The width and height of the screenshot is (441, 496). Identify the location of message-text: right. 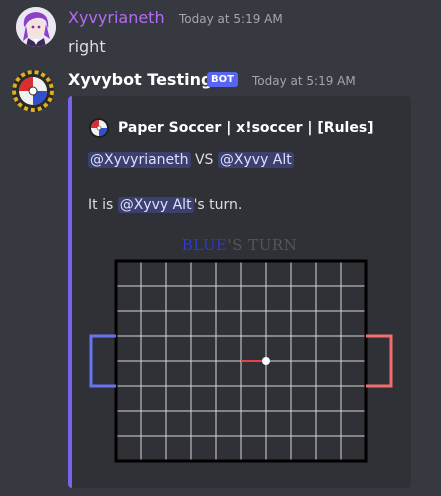
(87, 46).